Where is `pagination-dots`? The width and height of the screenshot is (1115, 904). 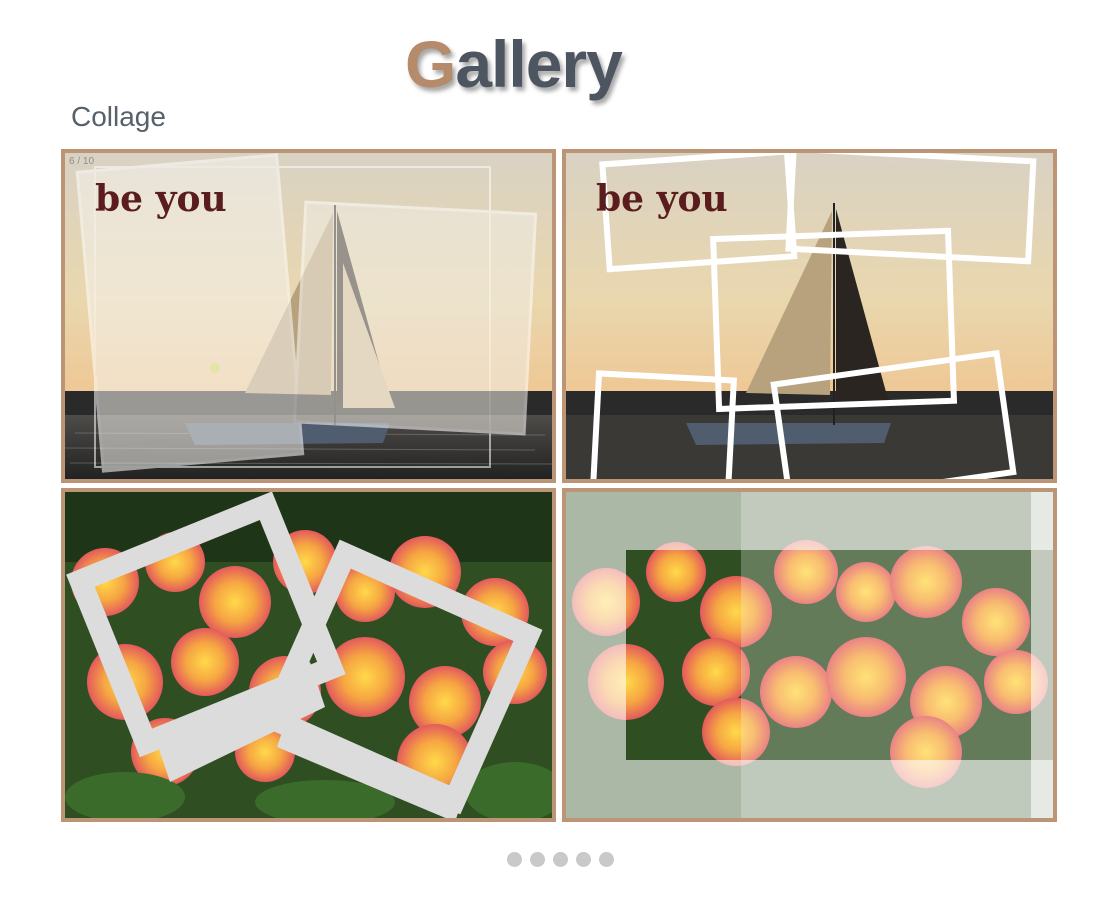
pagination-dots is located at coordinates (560, 859).